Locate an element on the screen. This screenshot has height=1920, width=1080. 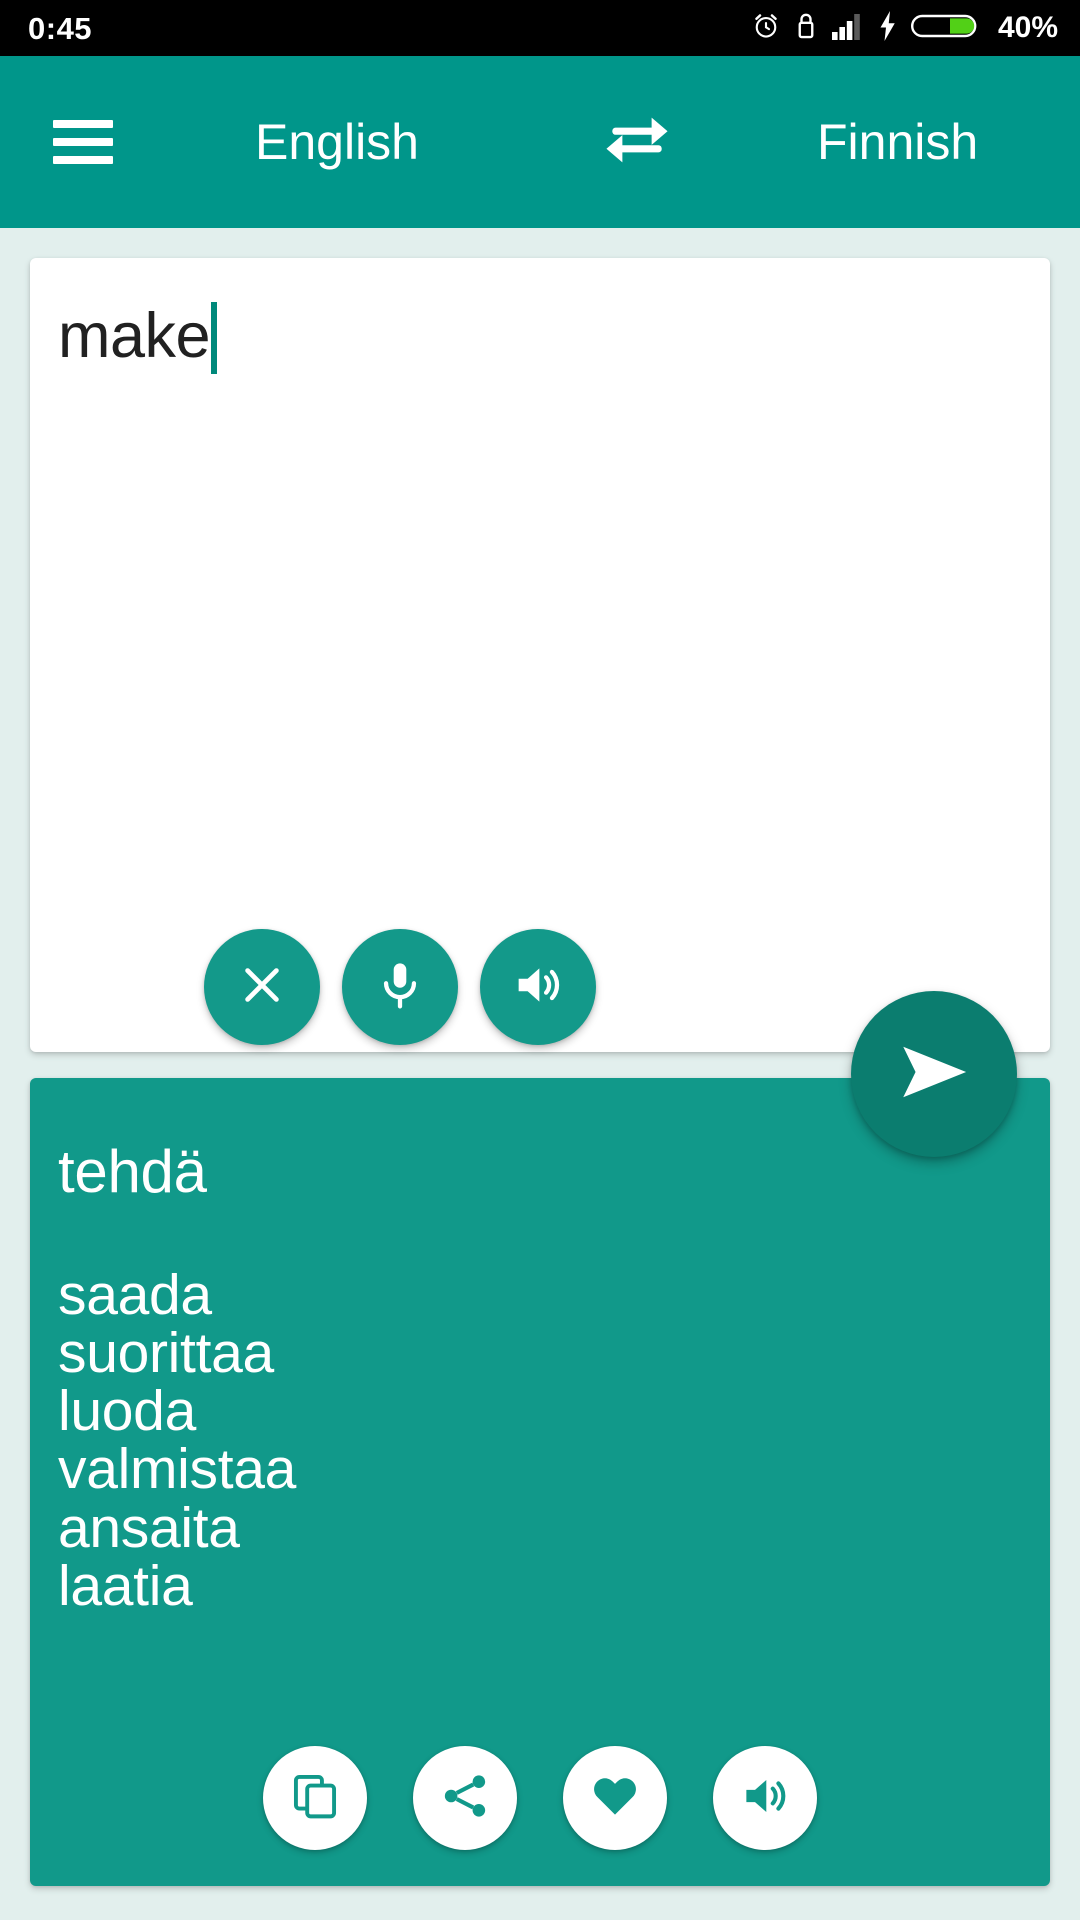
close-x-icon is located at coordinates (262, 987).